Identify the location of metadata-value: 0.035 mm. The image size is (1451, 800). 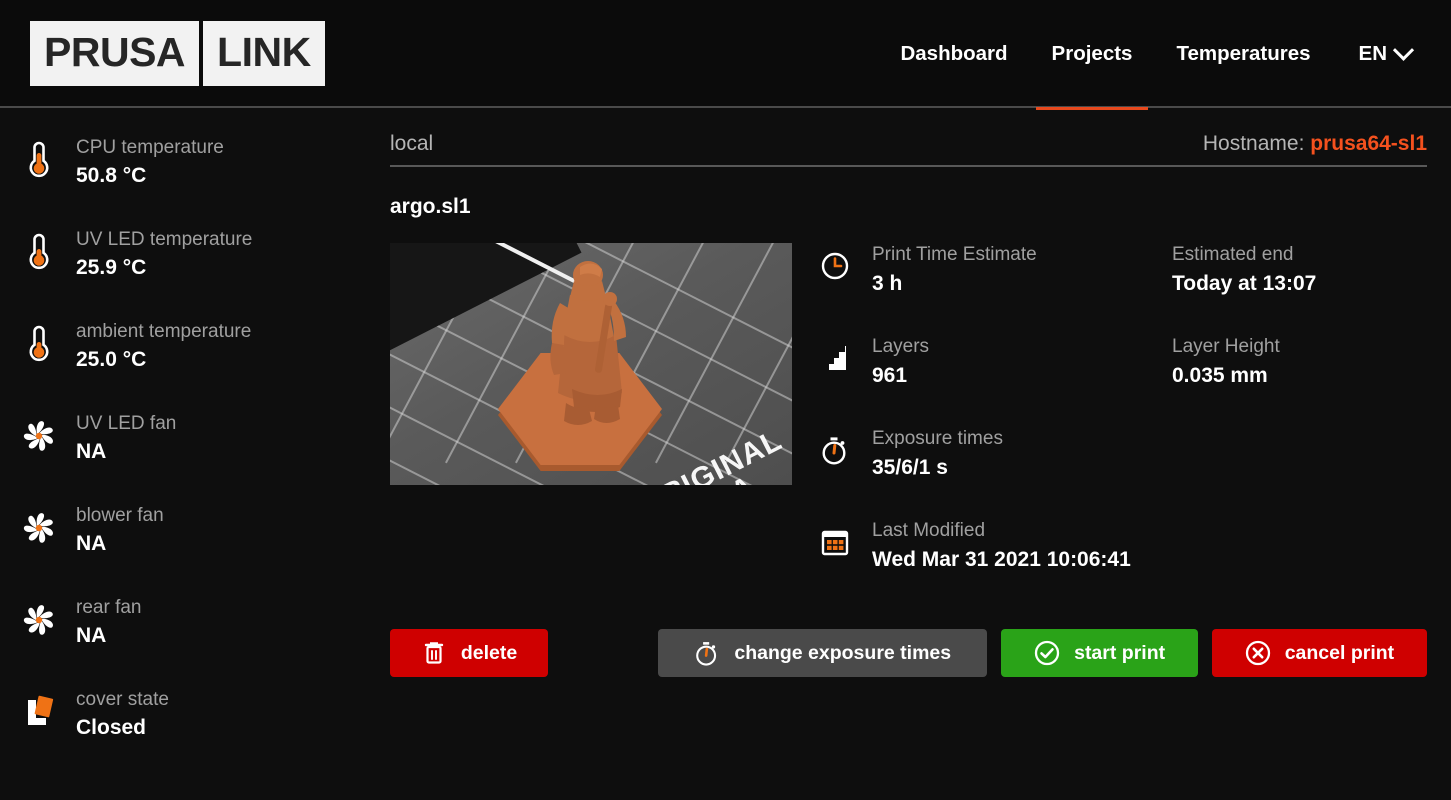
(1220, 375).